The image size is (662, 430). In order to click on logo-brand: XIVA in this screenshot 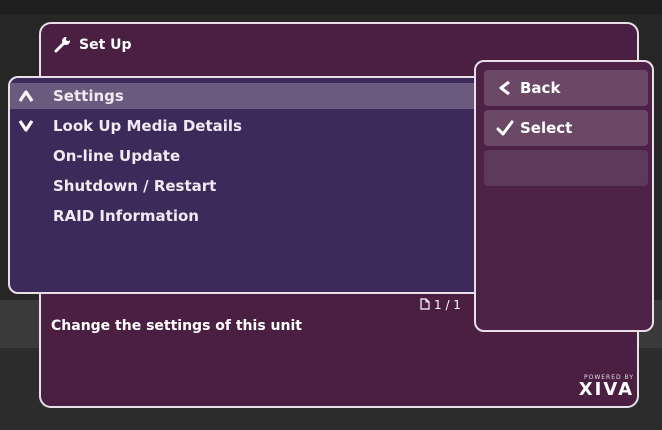, I will do `click(606, 389)`.